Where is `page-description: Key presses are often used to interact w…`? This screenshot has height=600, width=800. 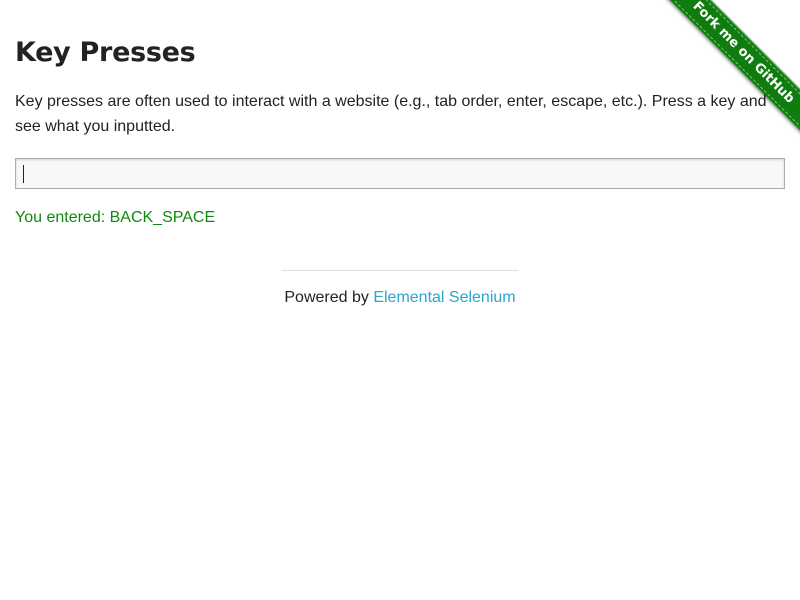
page-description: Key presses are often used to interact w… is located at coordinates (391, 114).